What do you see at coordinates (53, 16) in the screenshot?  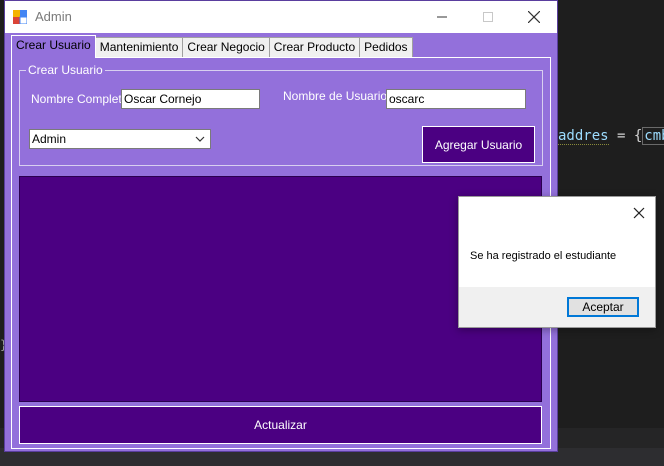 I see `window-title: Admin` at bounding box center [53, 16].